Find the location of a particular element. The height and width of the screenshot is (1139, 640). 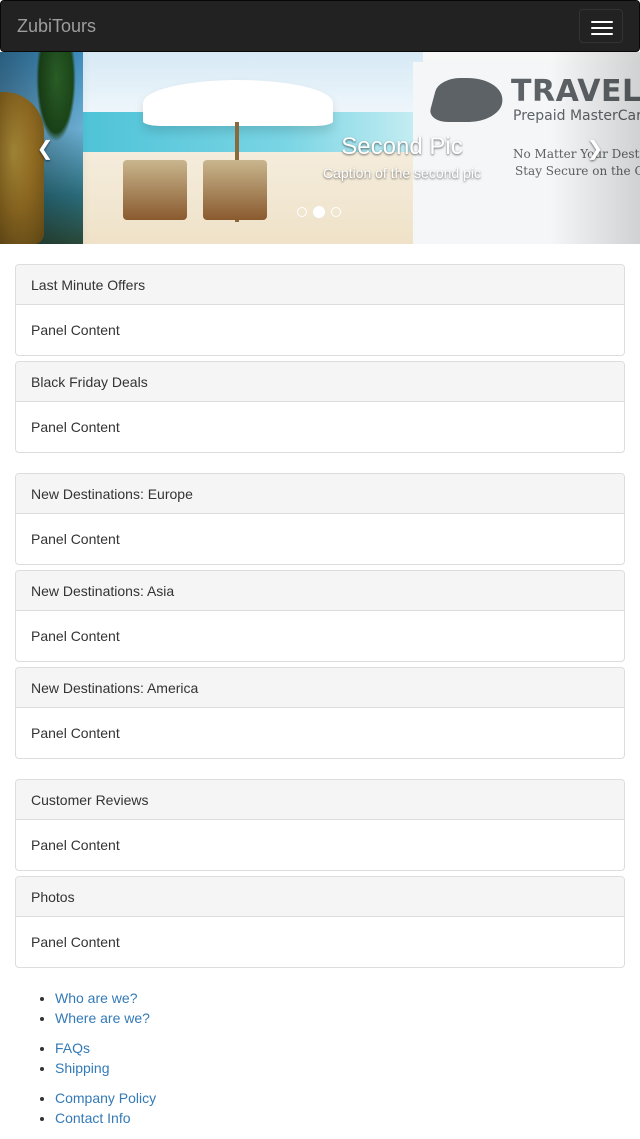

panel-heading: New Destinations: Asia is located at coordinates (320, 591).